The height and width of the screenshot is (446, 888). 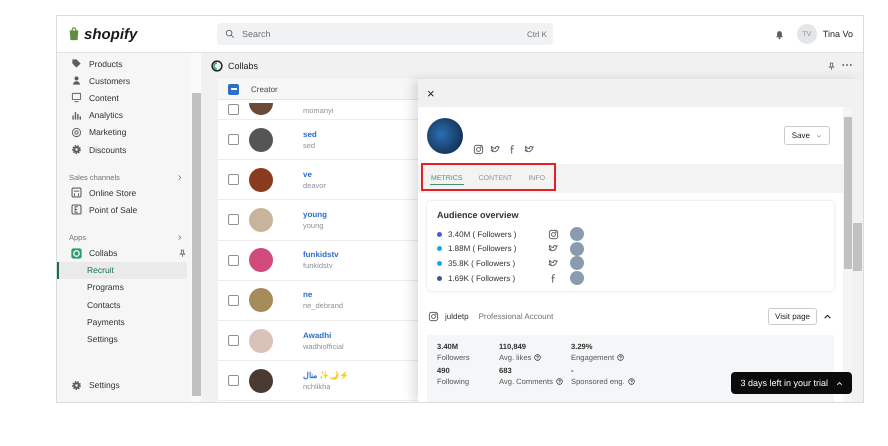 What do you see at coordinates (122, 209) in the screenshot?
I see `sidebar-item: Point of Sale` at bounding box center [122, 209].